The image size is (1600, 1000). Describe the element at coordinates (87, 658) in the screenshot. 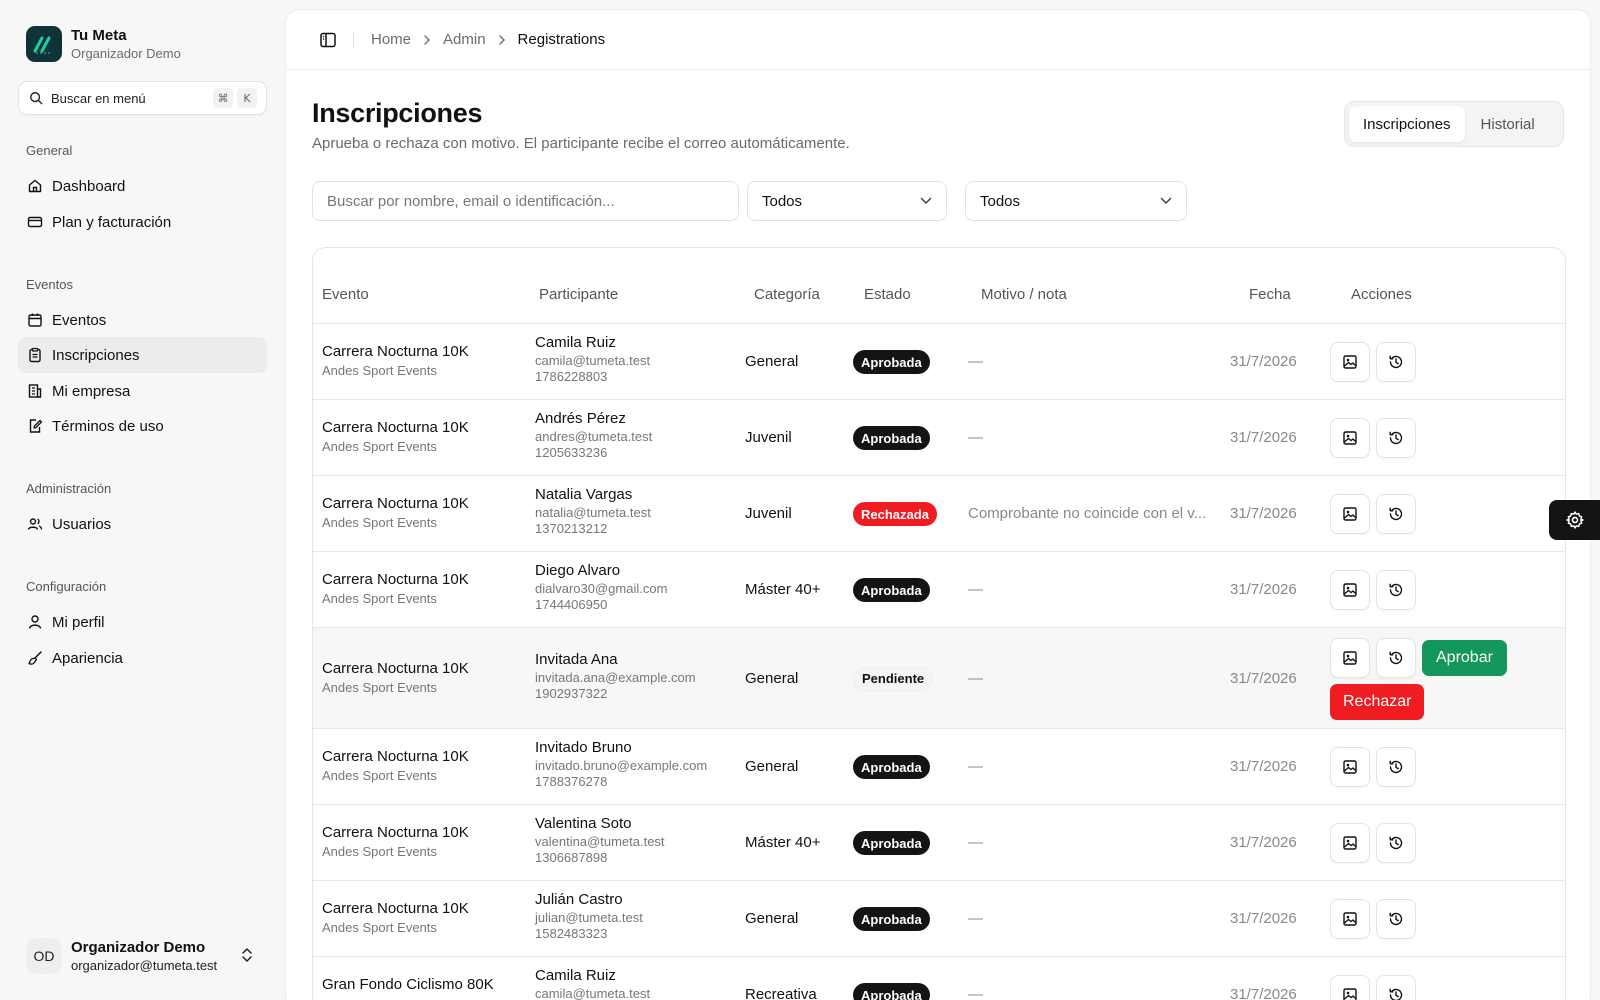

I see `sidebar-item-label: Apariencia` at that location.